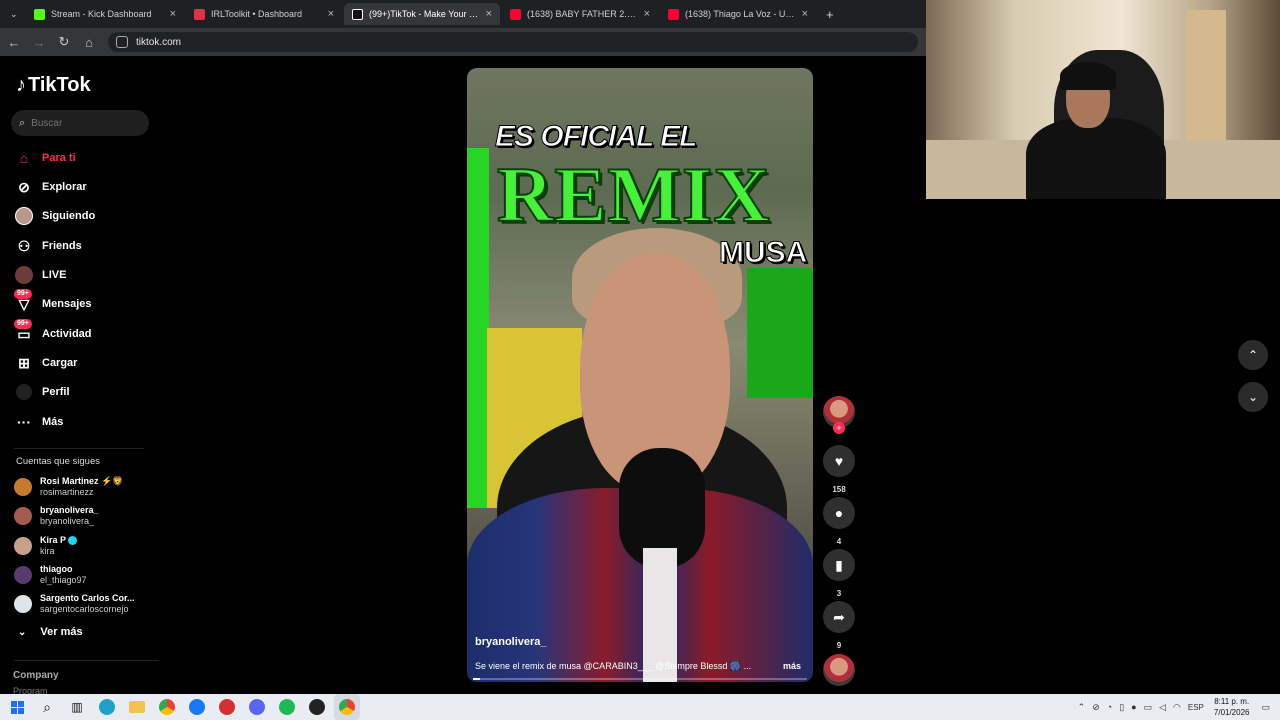 The image size is (1280, 720). I want to click on see-more-button: ⌄ Ver más, so click(50, 632).